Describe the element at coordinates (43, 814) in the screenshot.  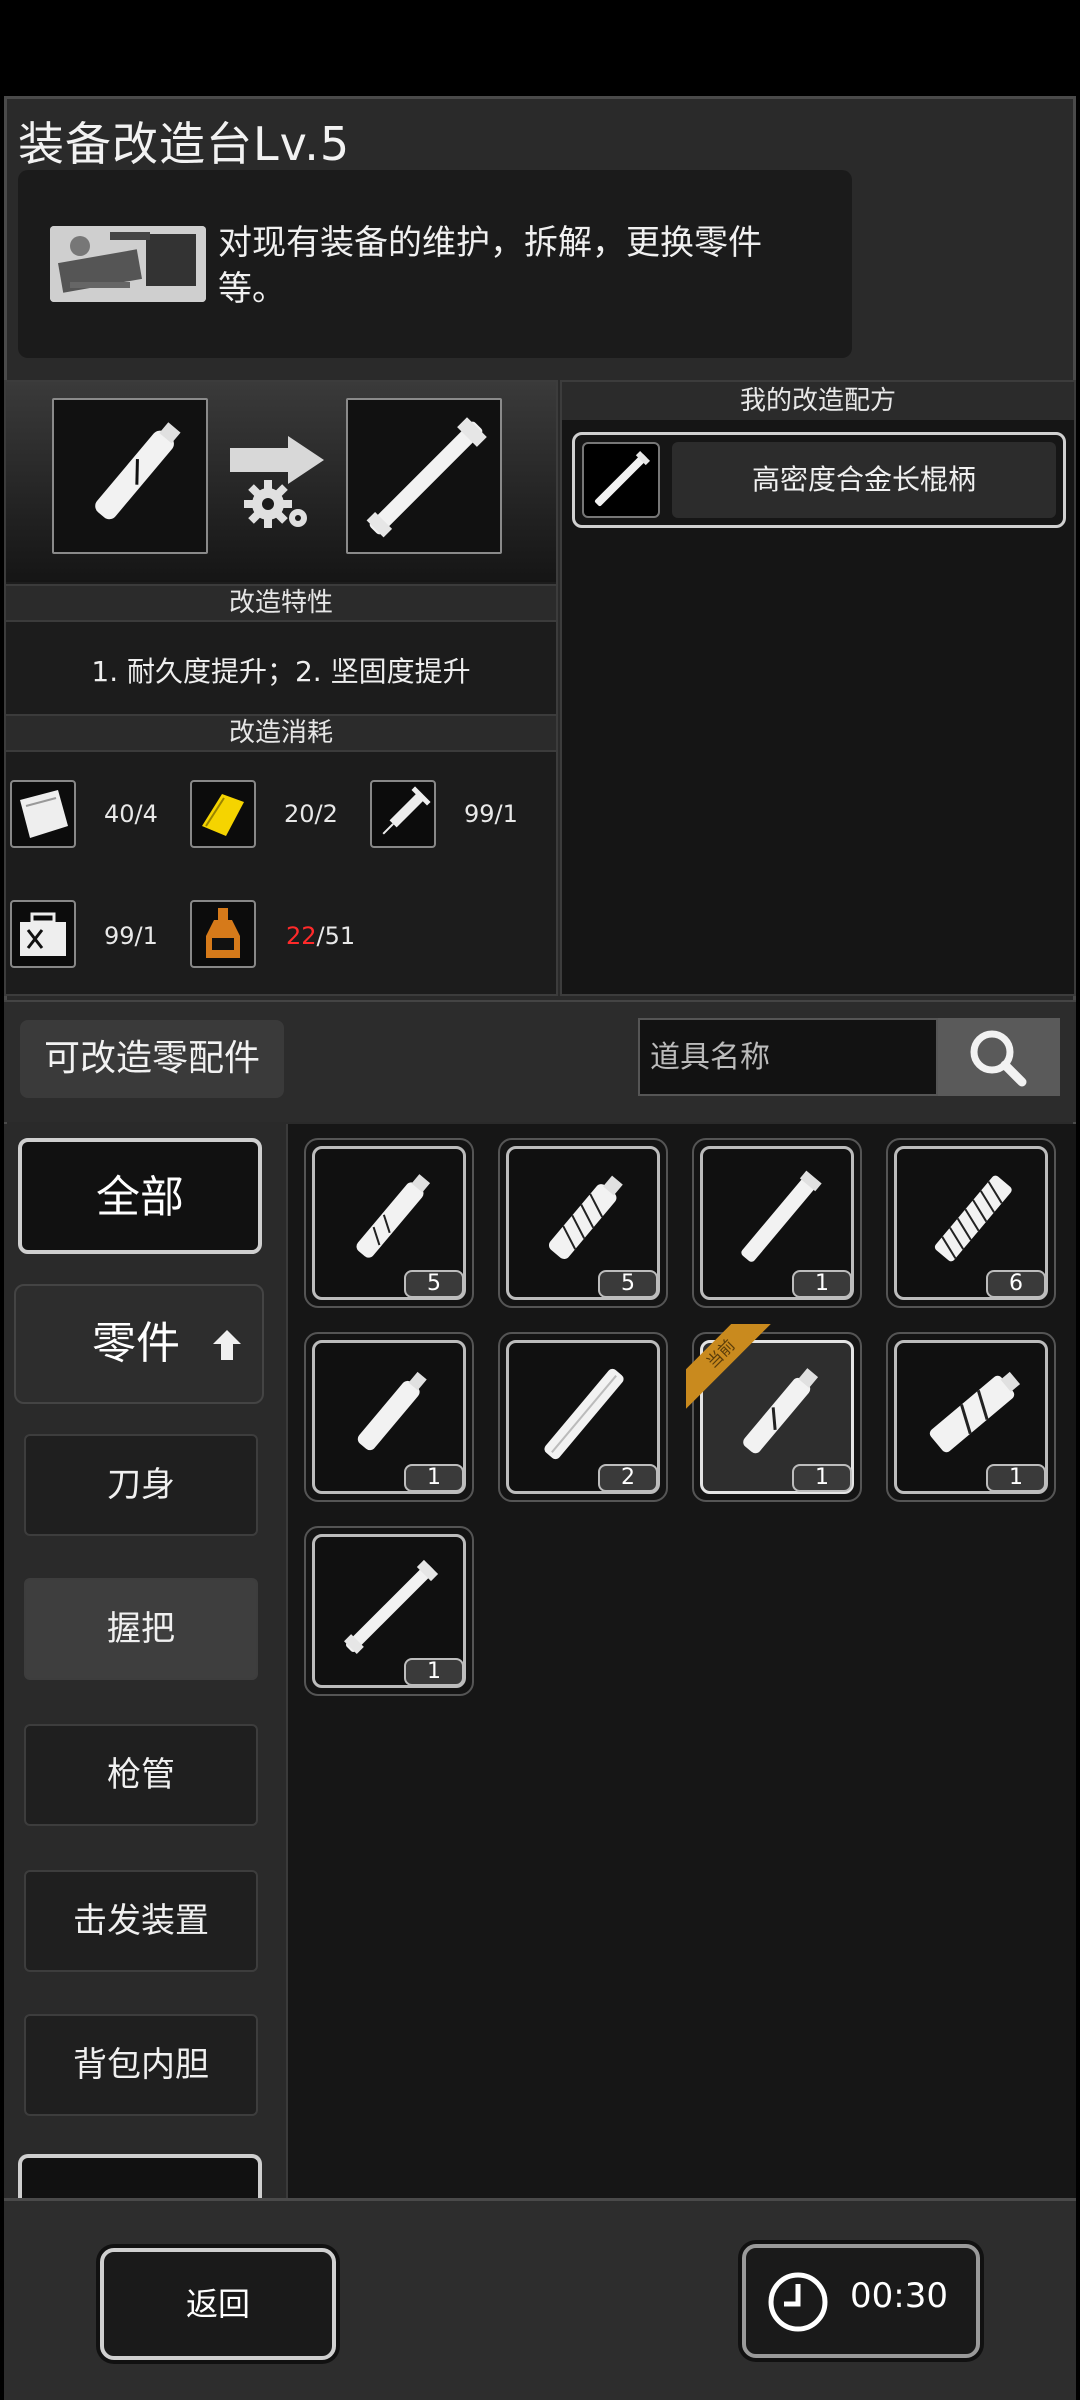
I see `cloth-icon` at that location.